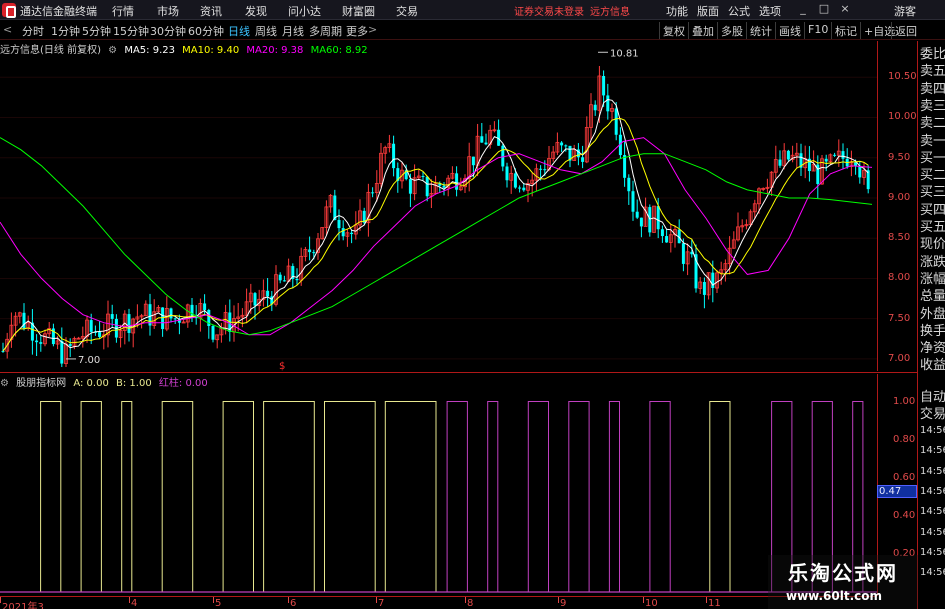 Image resolution: width=945 pixels, height=609 pixels. Describe the element at coordinates (407, 11) in the screenshot. I see `menu-jiaoyi: 交易` at that location.